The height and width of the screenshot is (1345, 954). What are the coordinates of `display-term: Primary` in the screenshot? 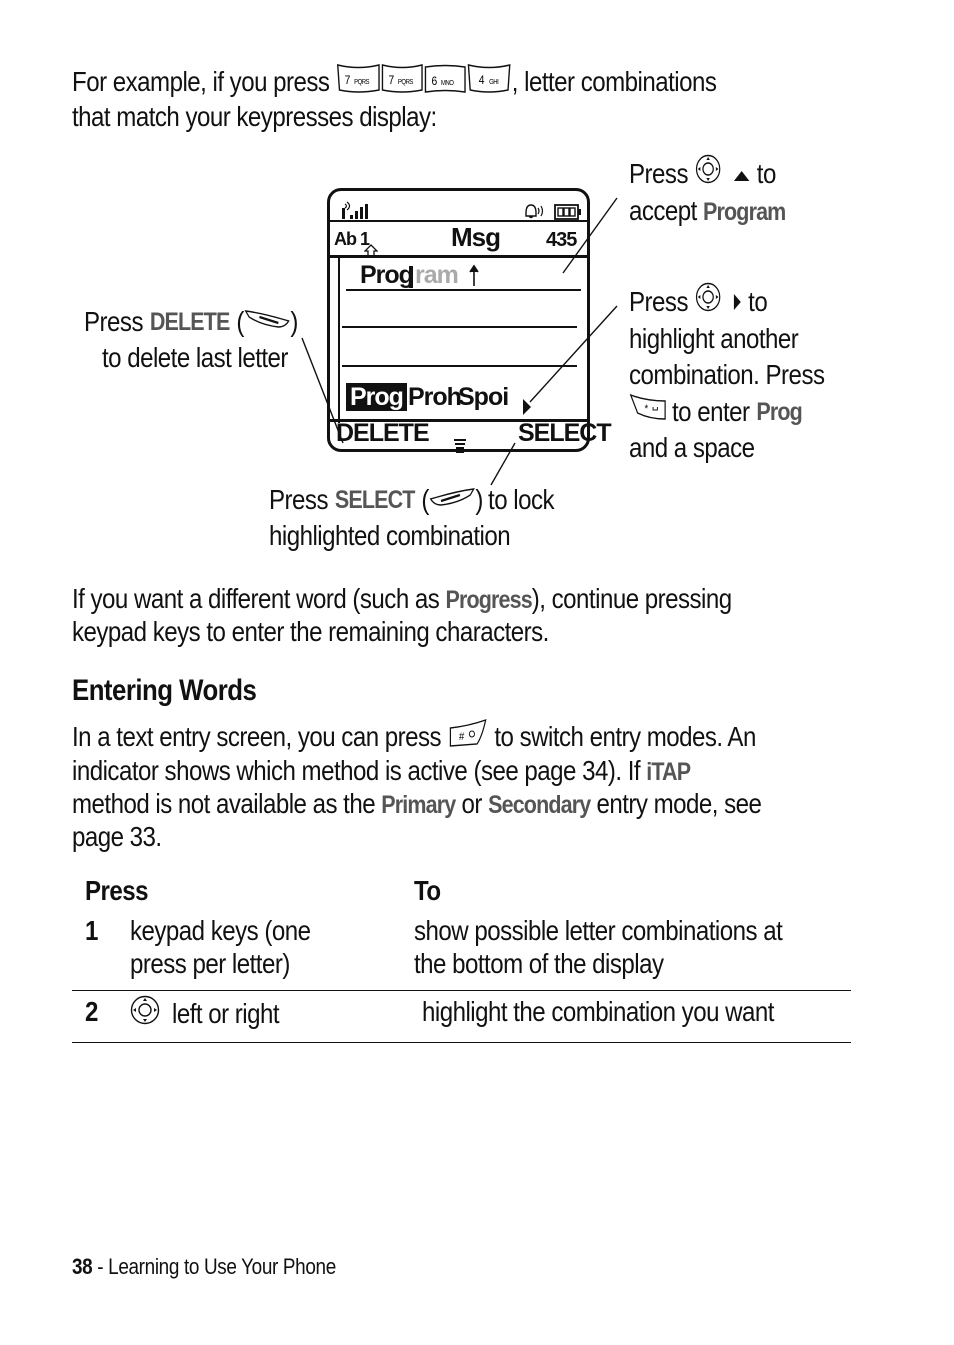 It's located at (418, 805).